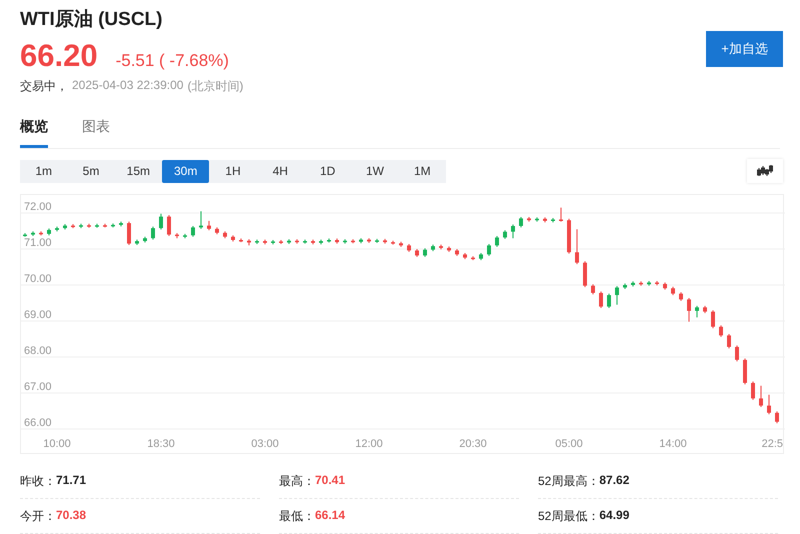  What do you see at coordinates (161, 444) in the screenshot?
I see `x-axis-label: 18:30` at bounding box center [161, 444].